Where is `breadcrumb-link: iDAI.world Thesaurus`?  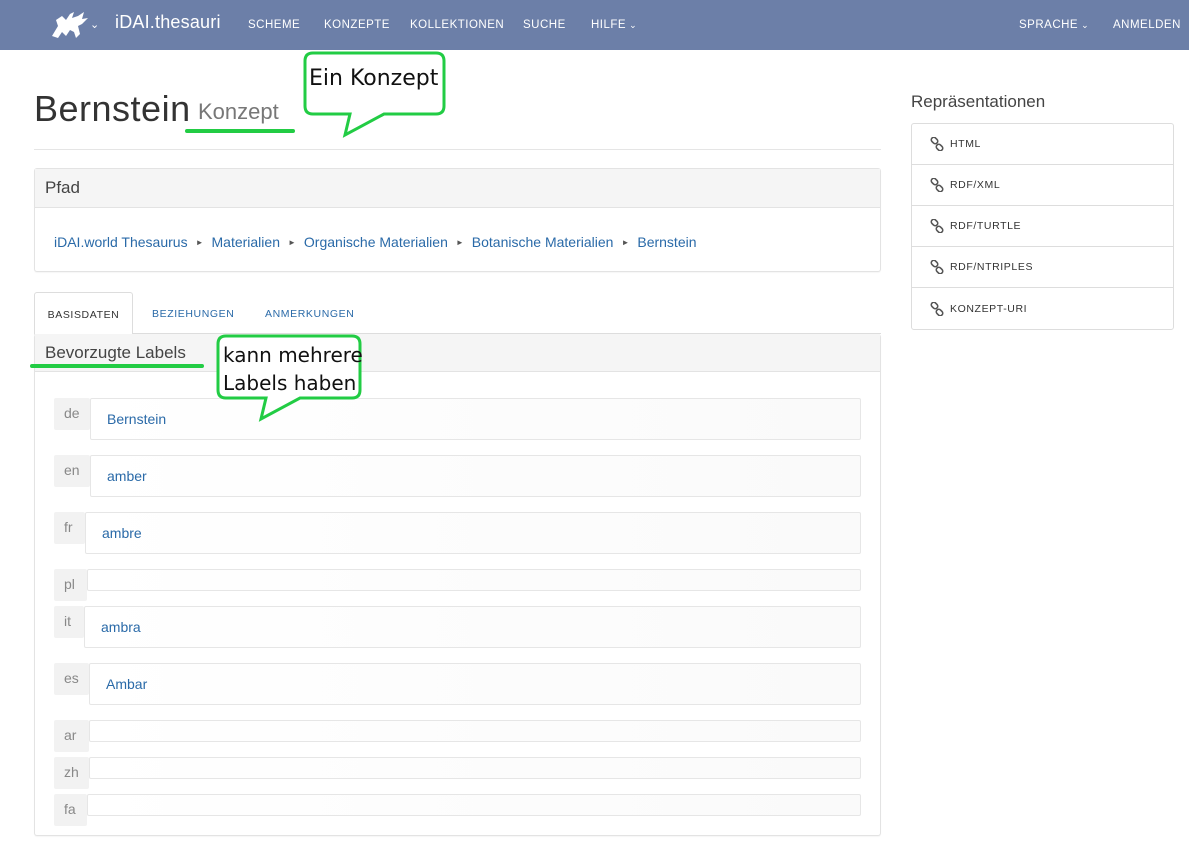
breadcrumb-link: iDAI.world Thesaurus is located at coordinates (121, 242).